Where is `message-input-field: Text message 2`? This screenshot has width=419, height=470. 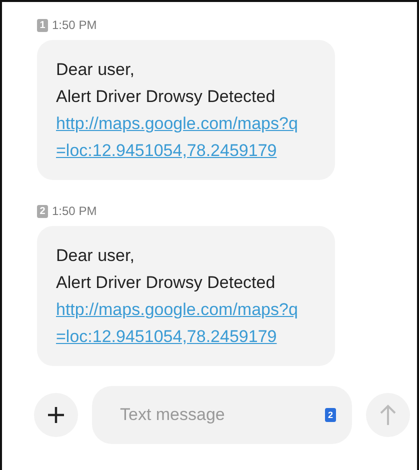 message-input-field: Text message 2 is located at coordinates (222, 415).